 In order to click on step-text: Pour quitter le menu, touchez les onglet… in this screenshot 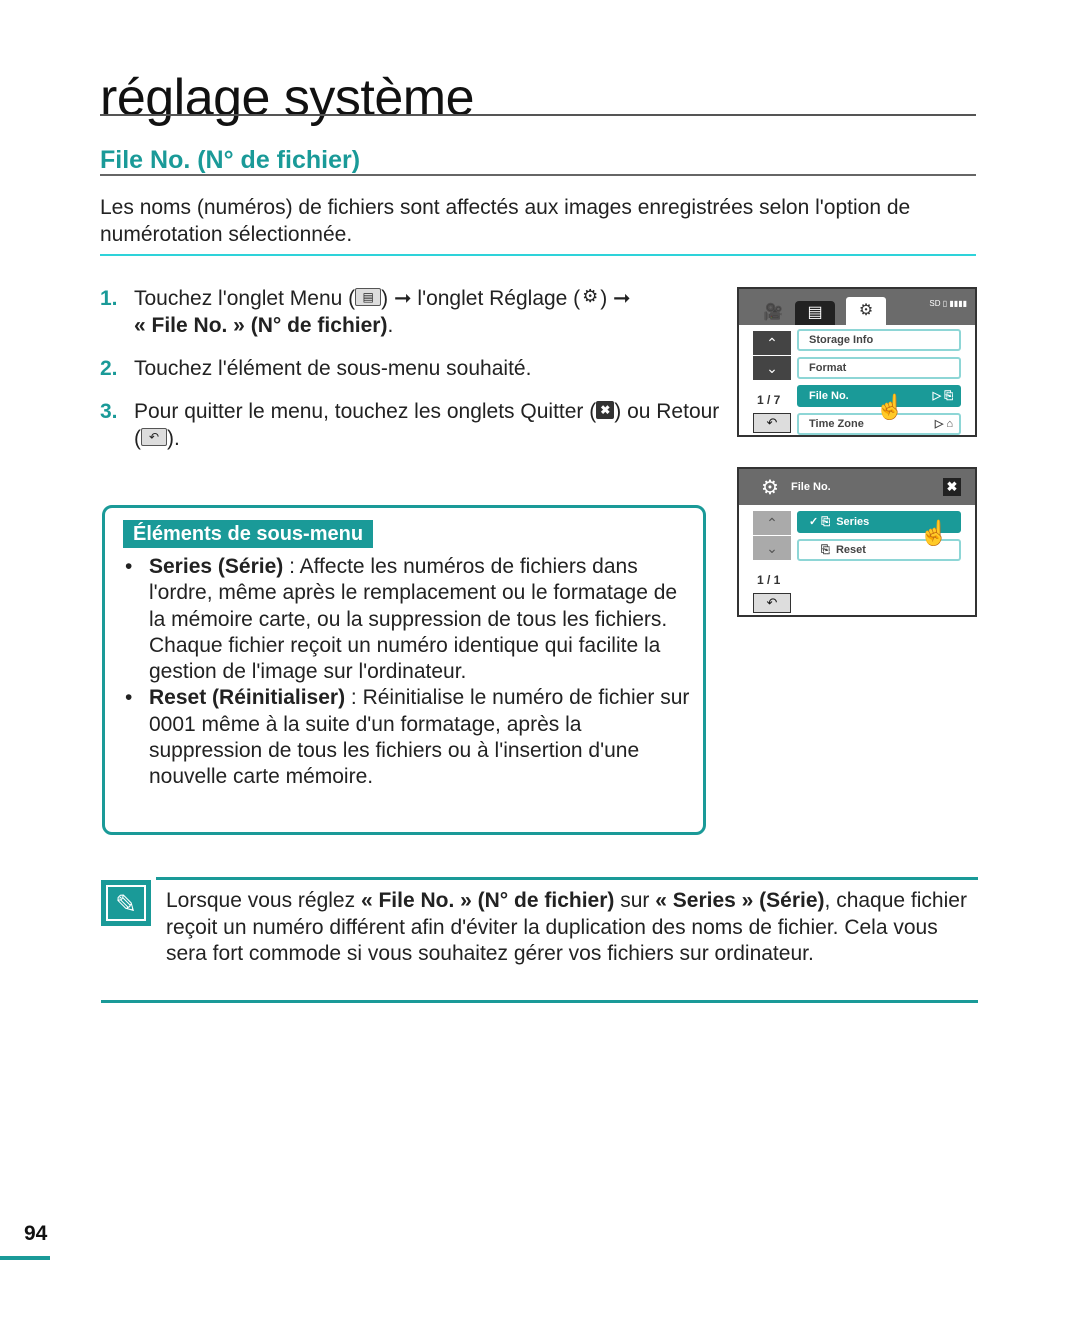, I will do `click(427, 425)`.